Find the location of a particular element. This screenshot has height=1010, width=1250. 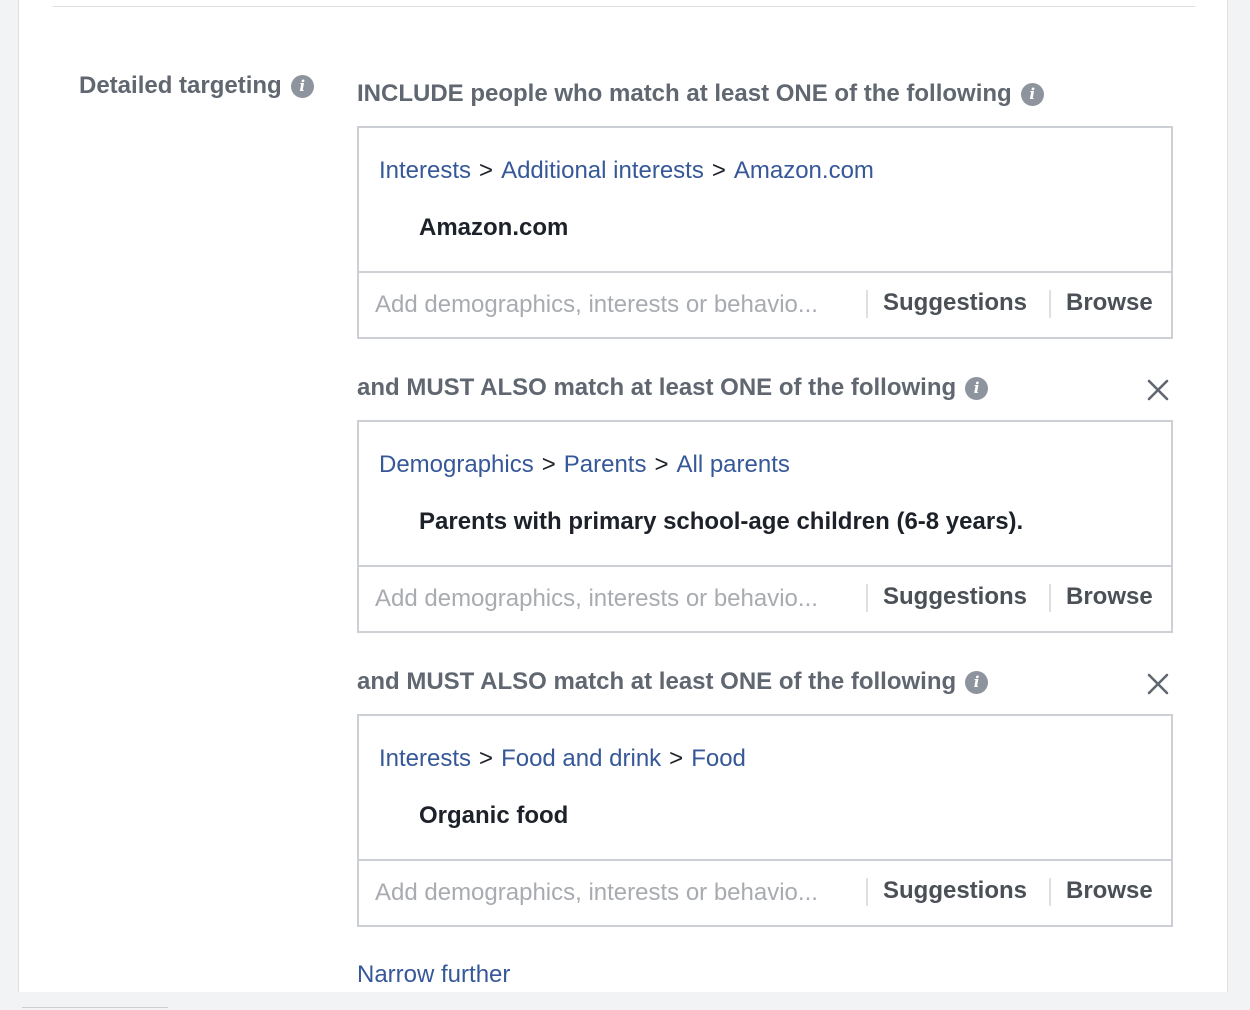

breadcrumb: Demographics > Parents > All parents is located at coordinates (584, 465).